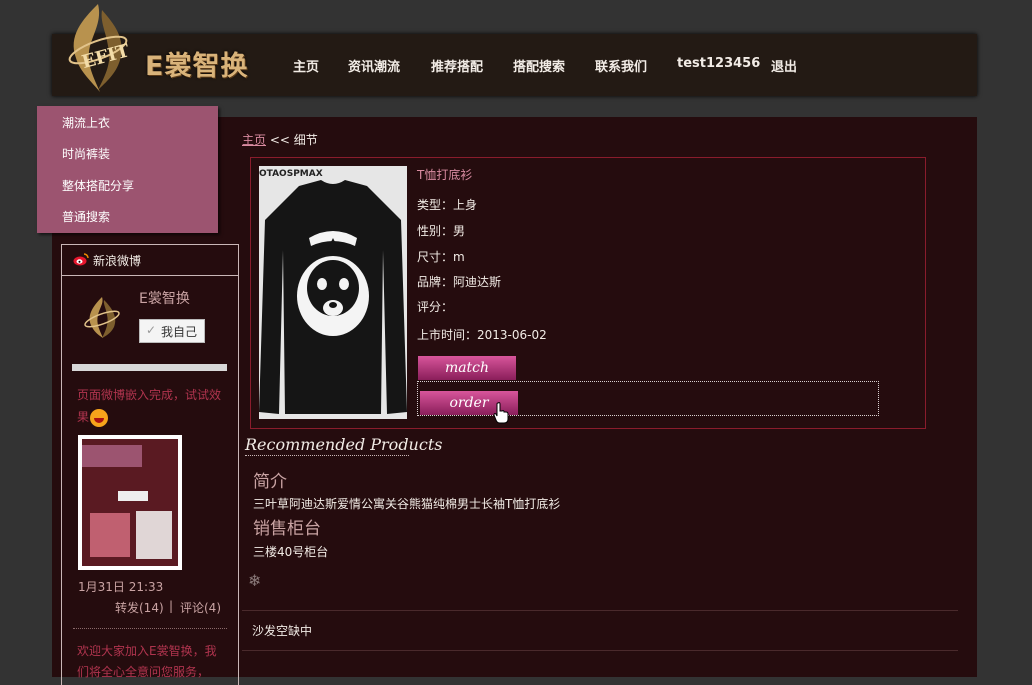  What do you see at coordinates (344, 444) in the screenshot?
I see `recommended-title: Recommended Products` at bounding box center [344, 444].